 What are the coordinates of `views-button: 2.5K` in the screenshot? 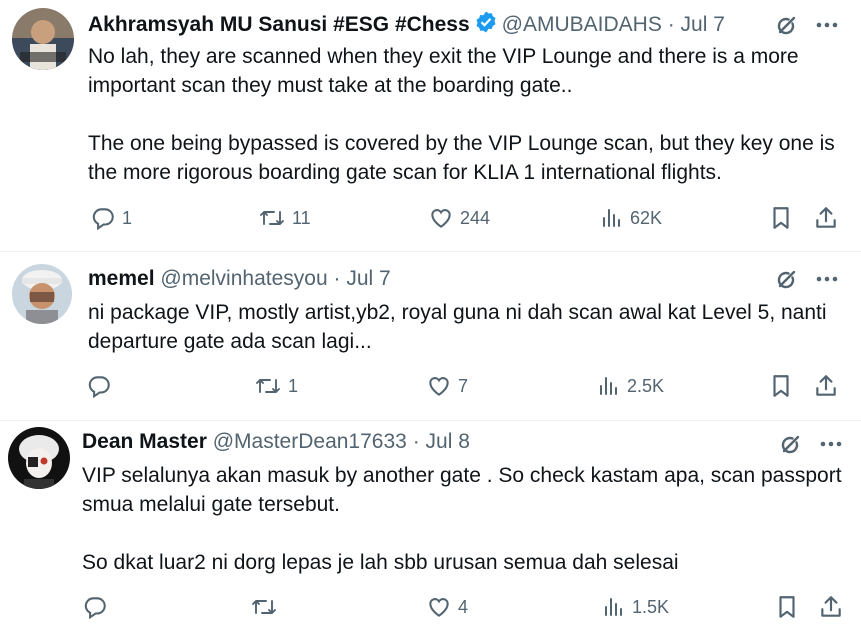 It's located at (630, 386).